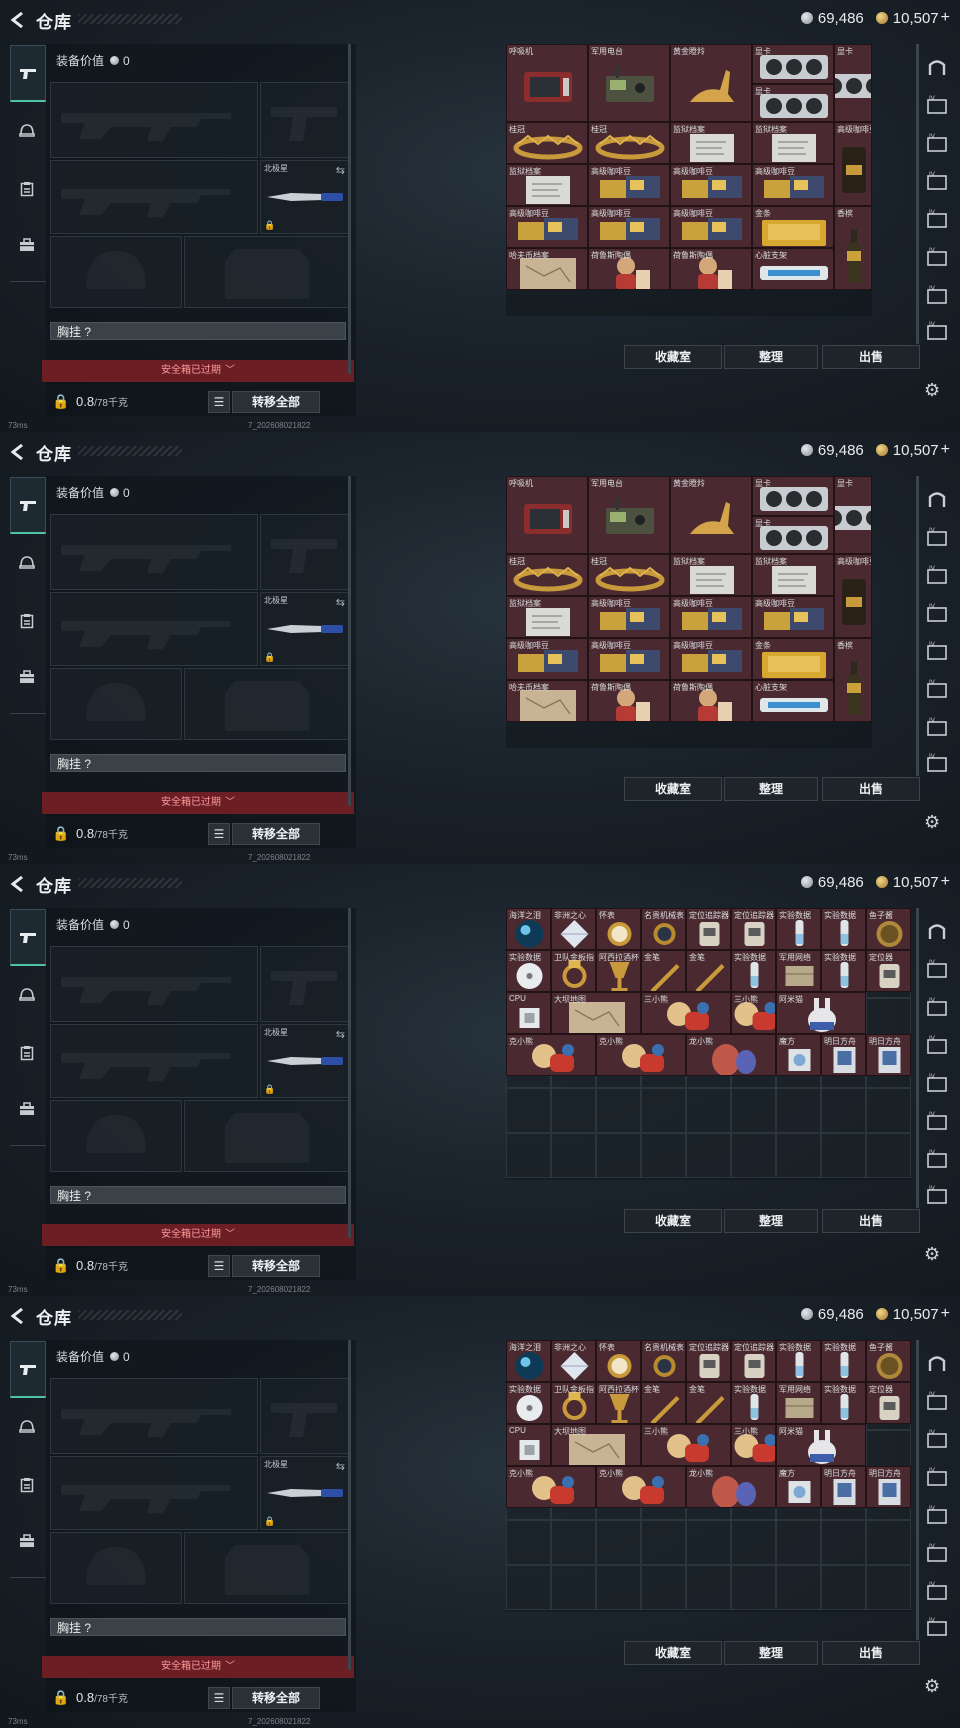  Describe the element at coordinates (871, 1653) in the screenshot. I see `sell-button: 出售` at that location.